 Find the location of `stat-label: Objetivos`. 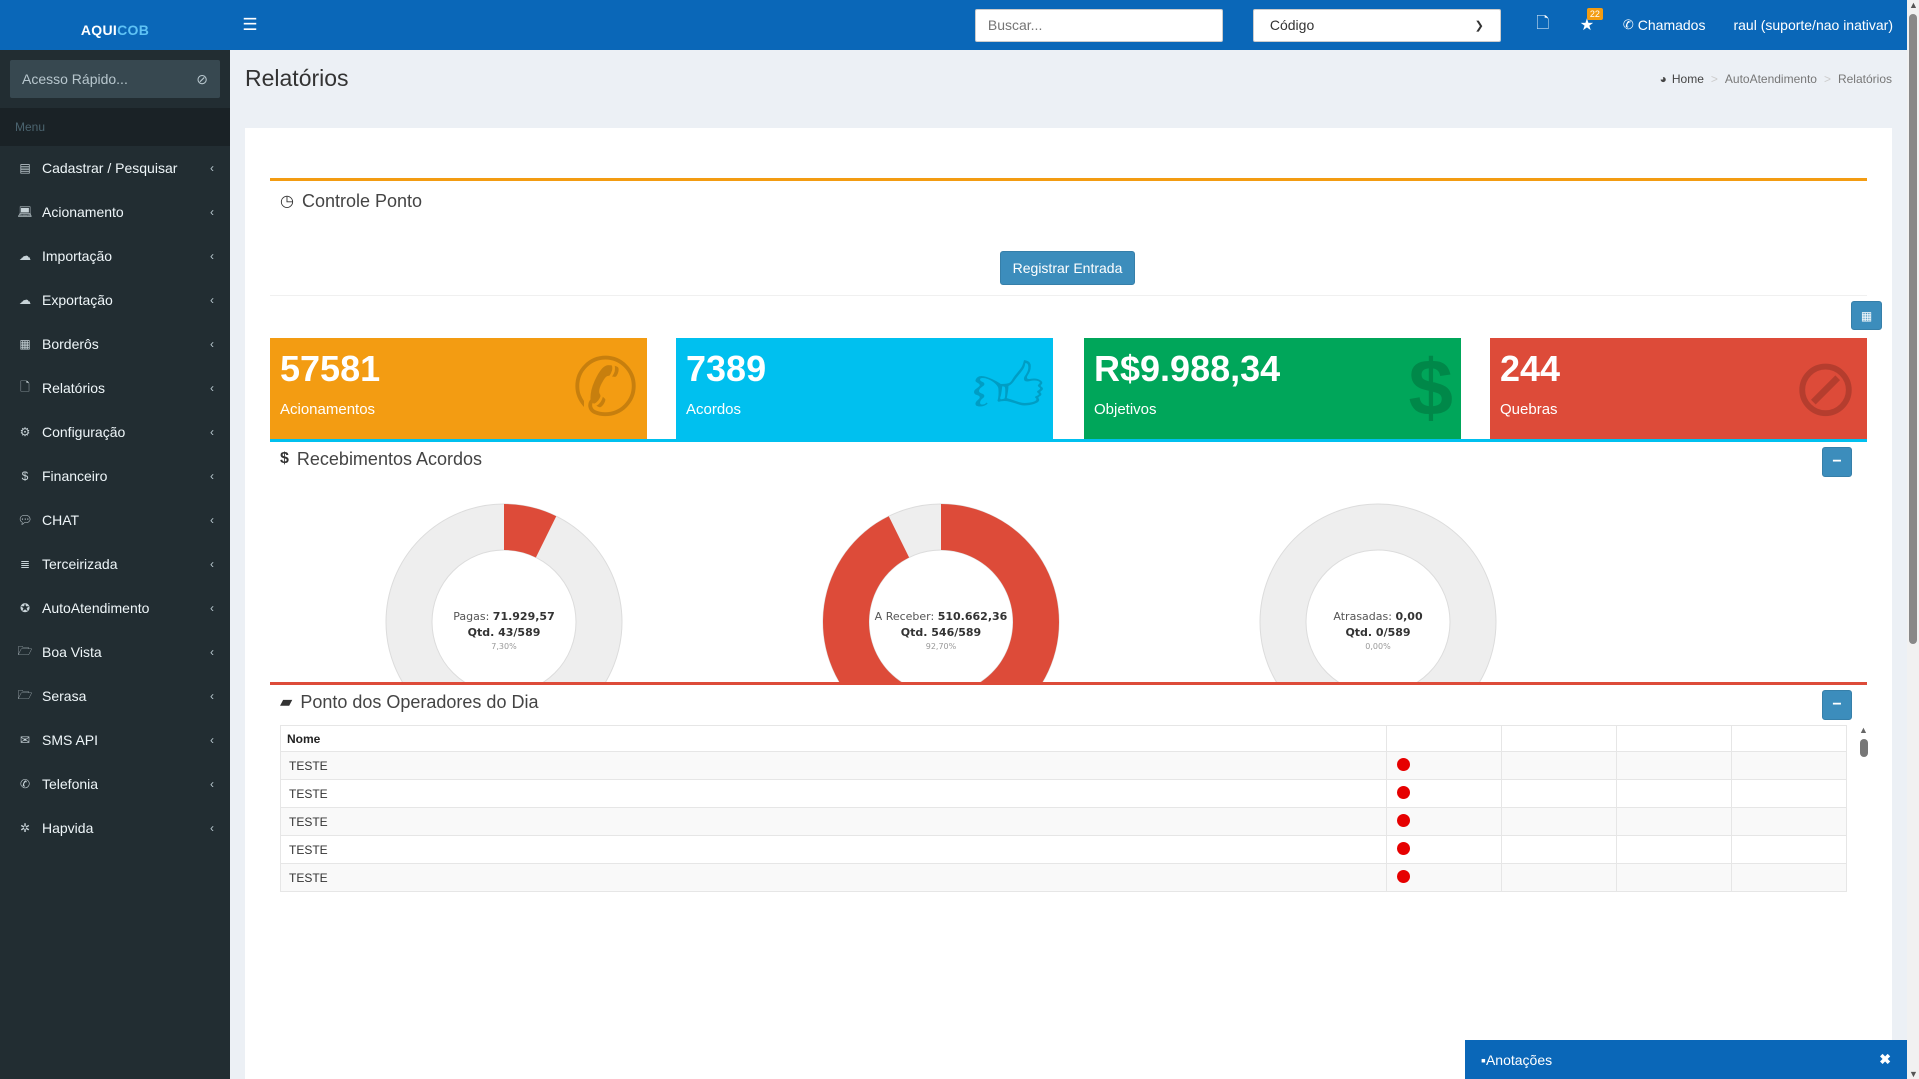

stat-label: Objetivos is located at coordinates (1125, 409).